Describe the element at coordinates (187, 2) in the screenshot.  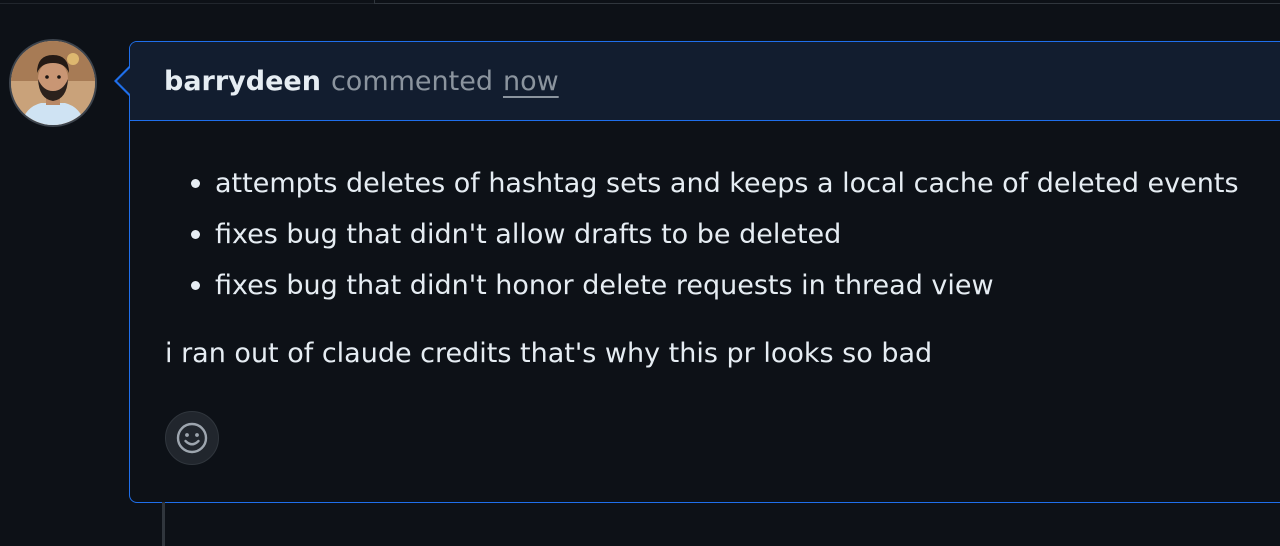
I see `previous-divider` at that location.